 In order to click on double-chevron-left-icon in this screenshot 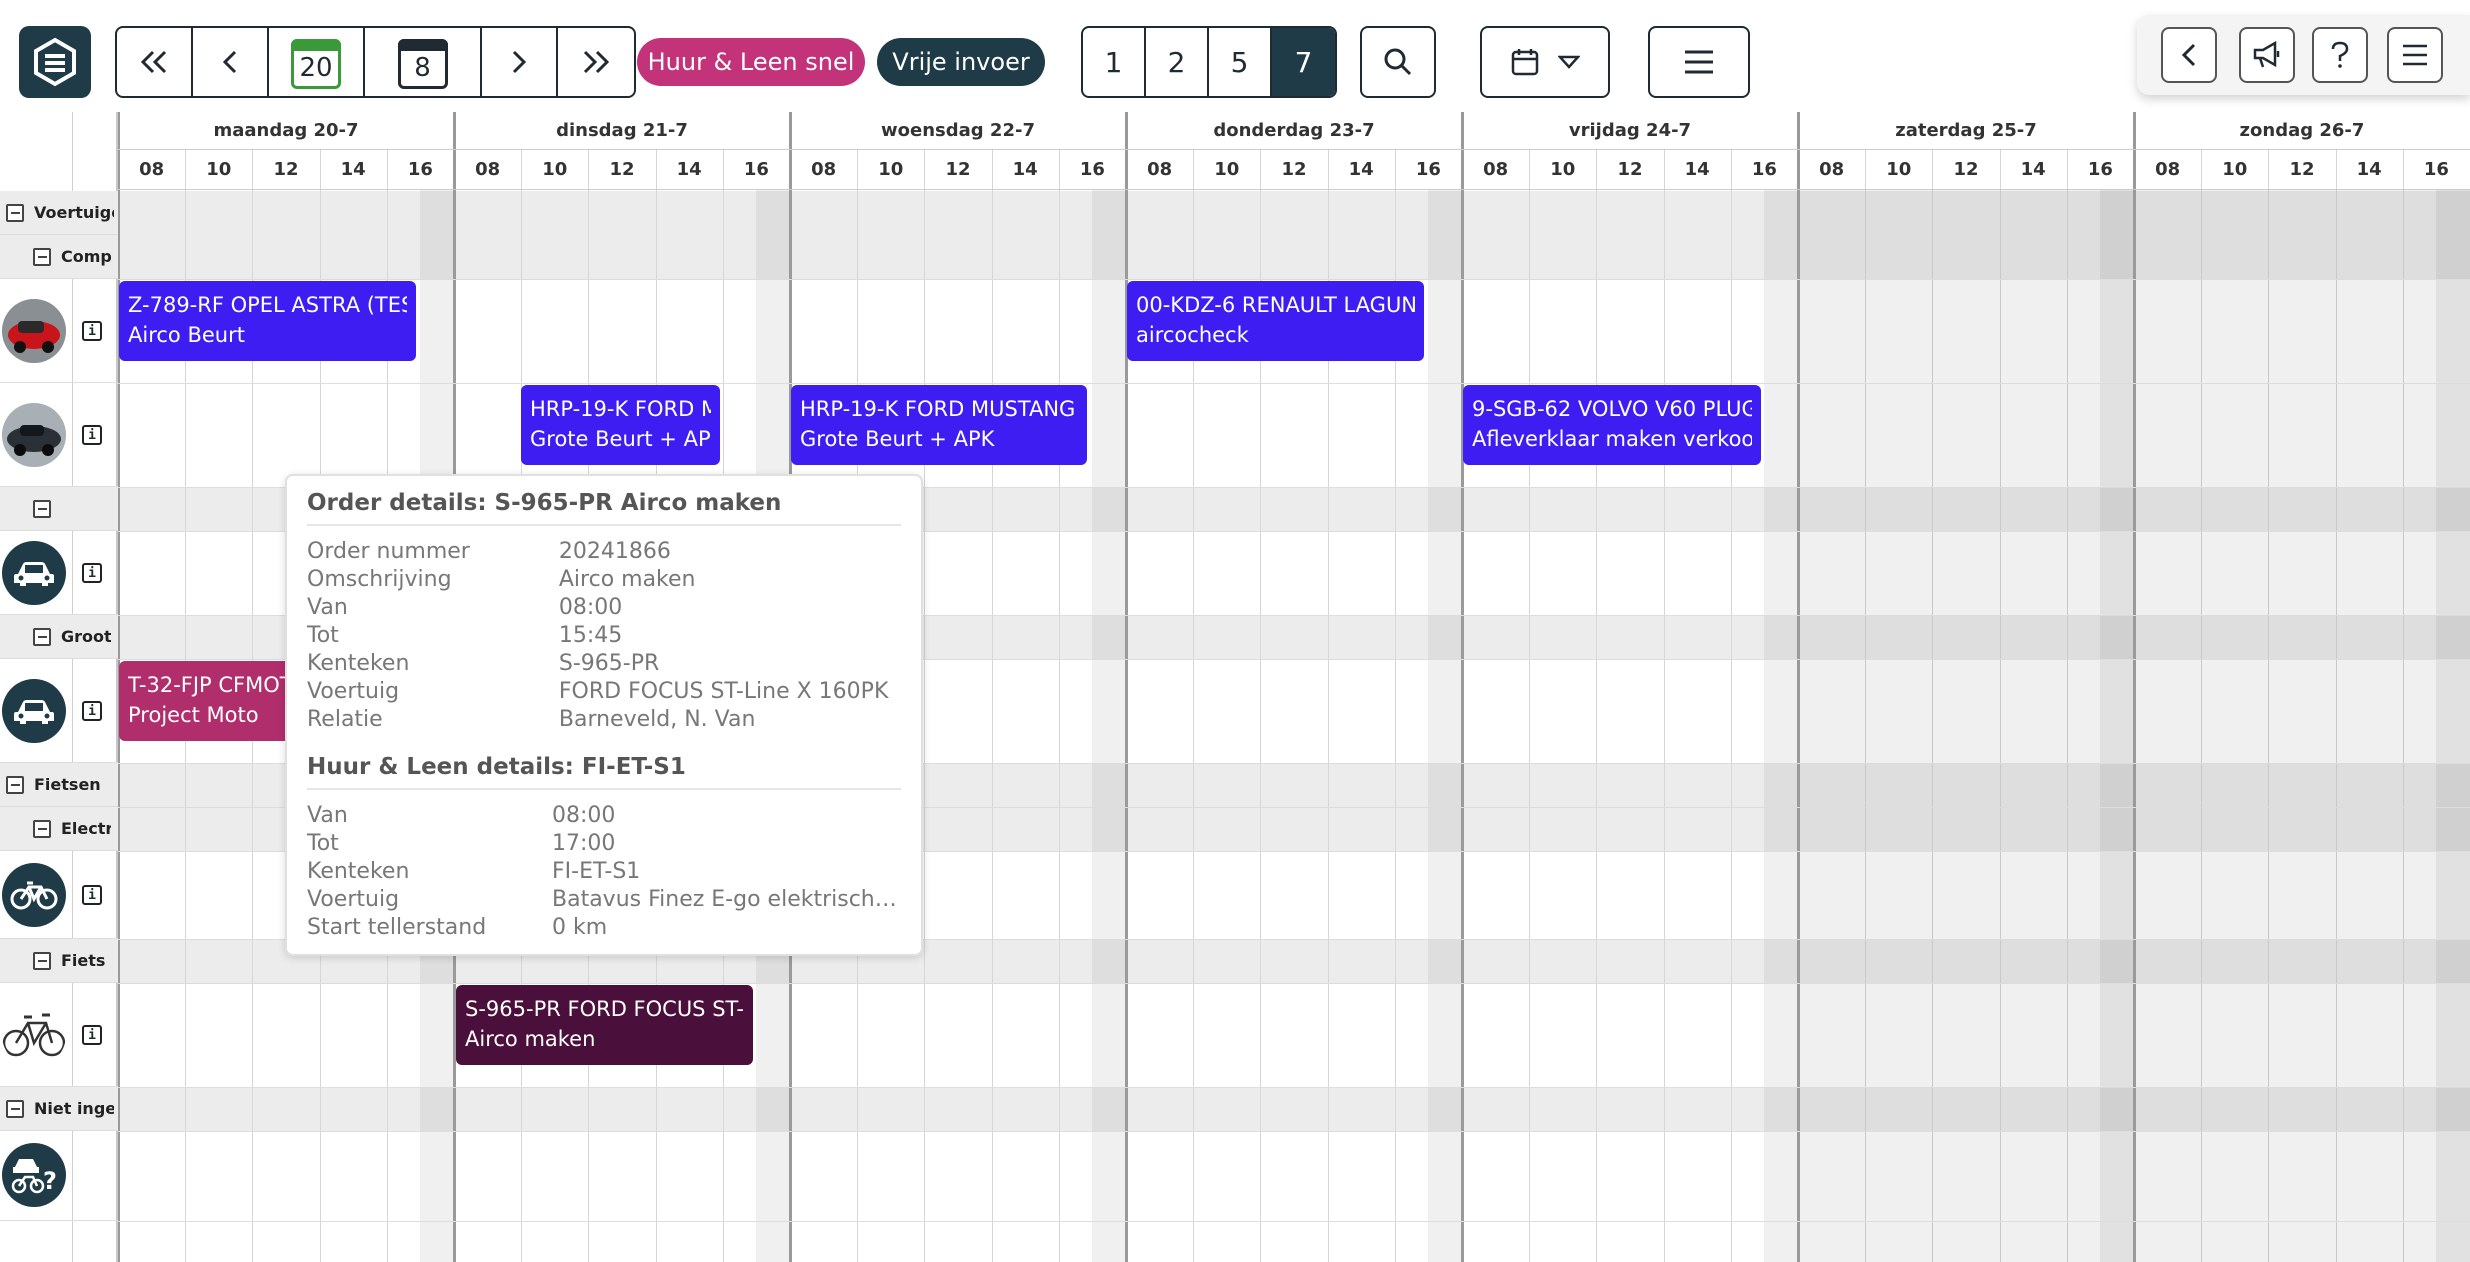, I will do `click(153, 62)`.